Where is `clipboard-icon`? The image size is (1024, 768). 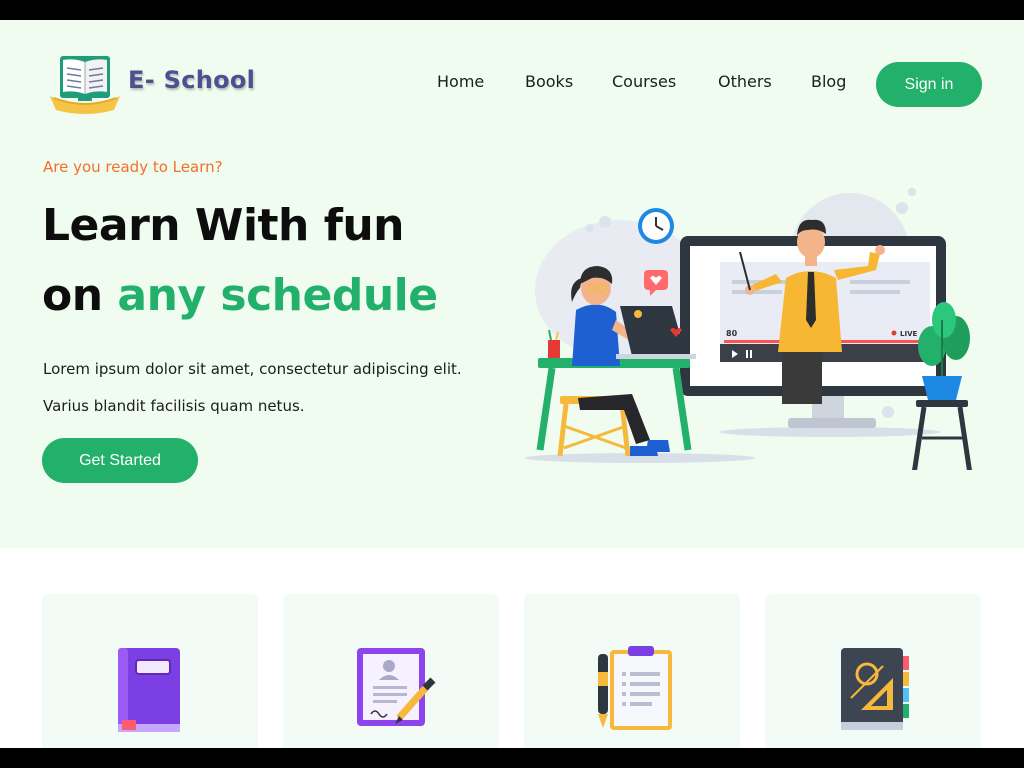 clipboard-icon is located at coordinates (635, 688).